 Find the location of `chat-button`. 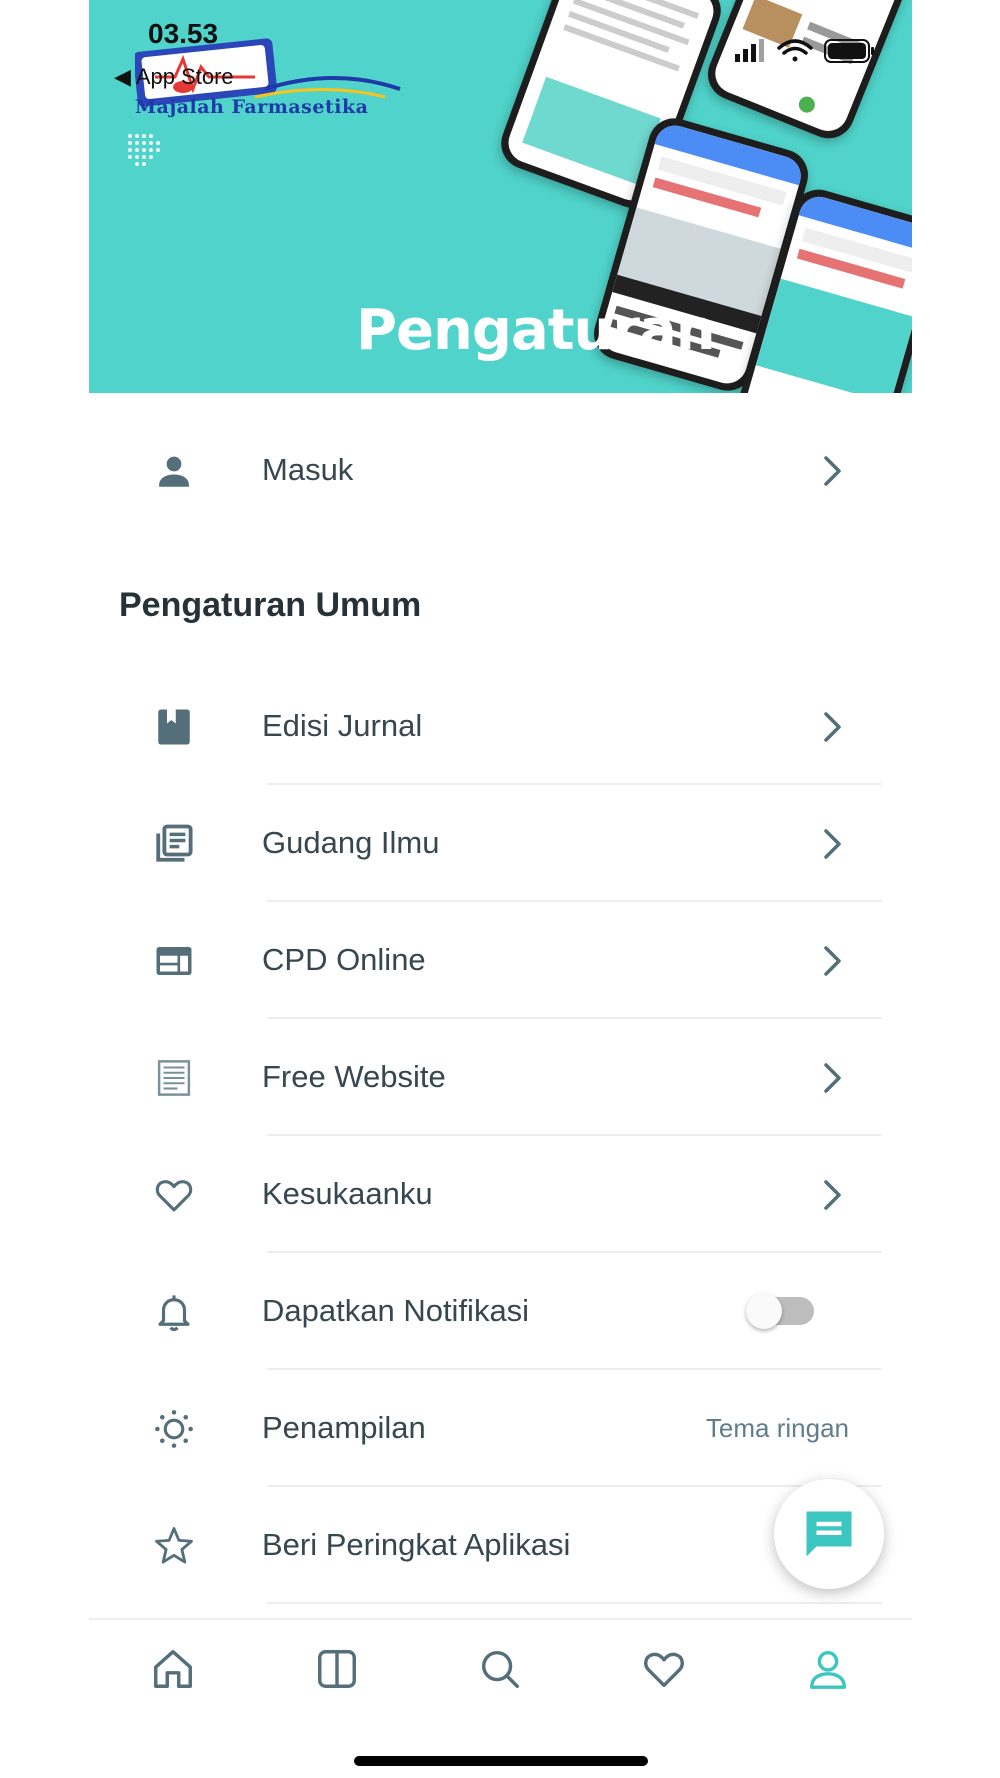

chat-button is located at coordinates (829, 1534).